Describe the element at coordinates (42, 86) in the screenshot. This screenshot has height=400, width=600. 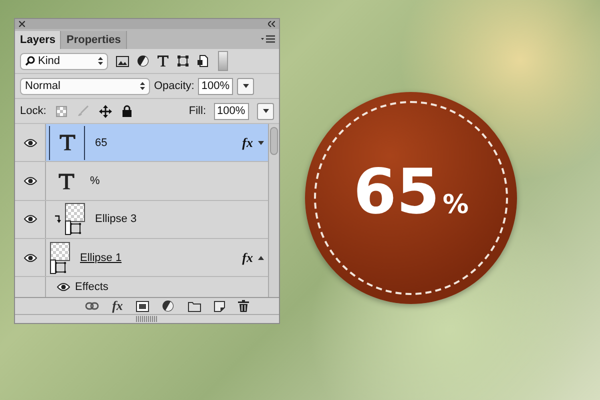
I see `blend-mode-value: Normal` at that location.